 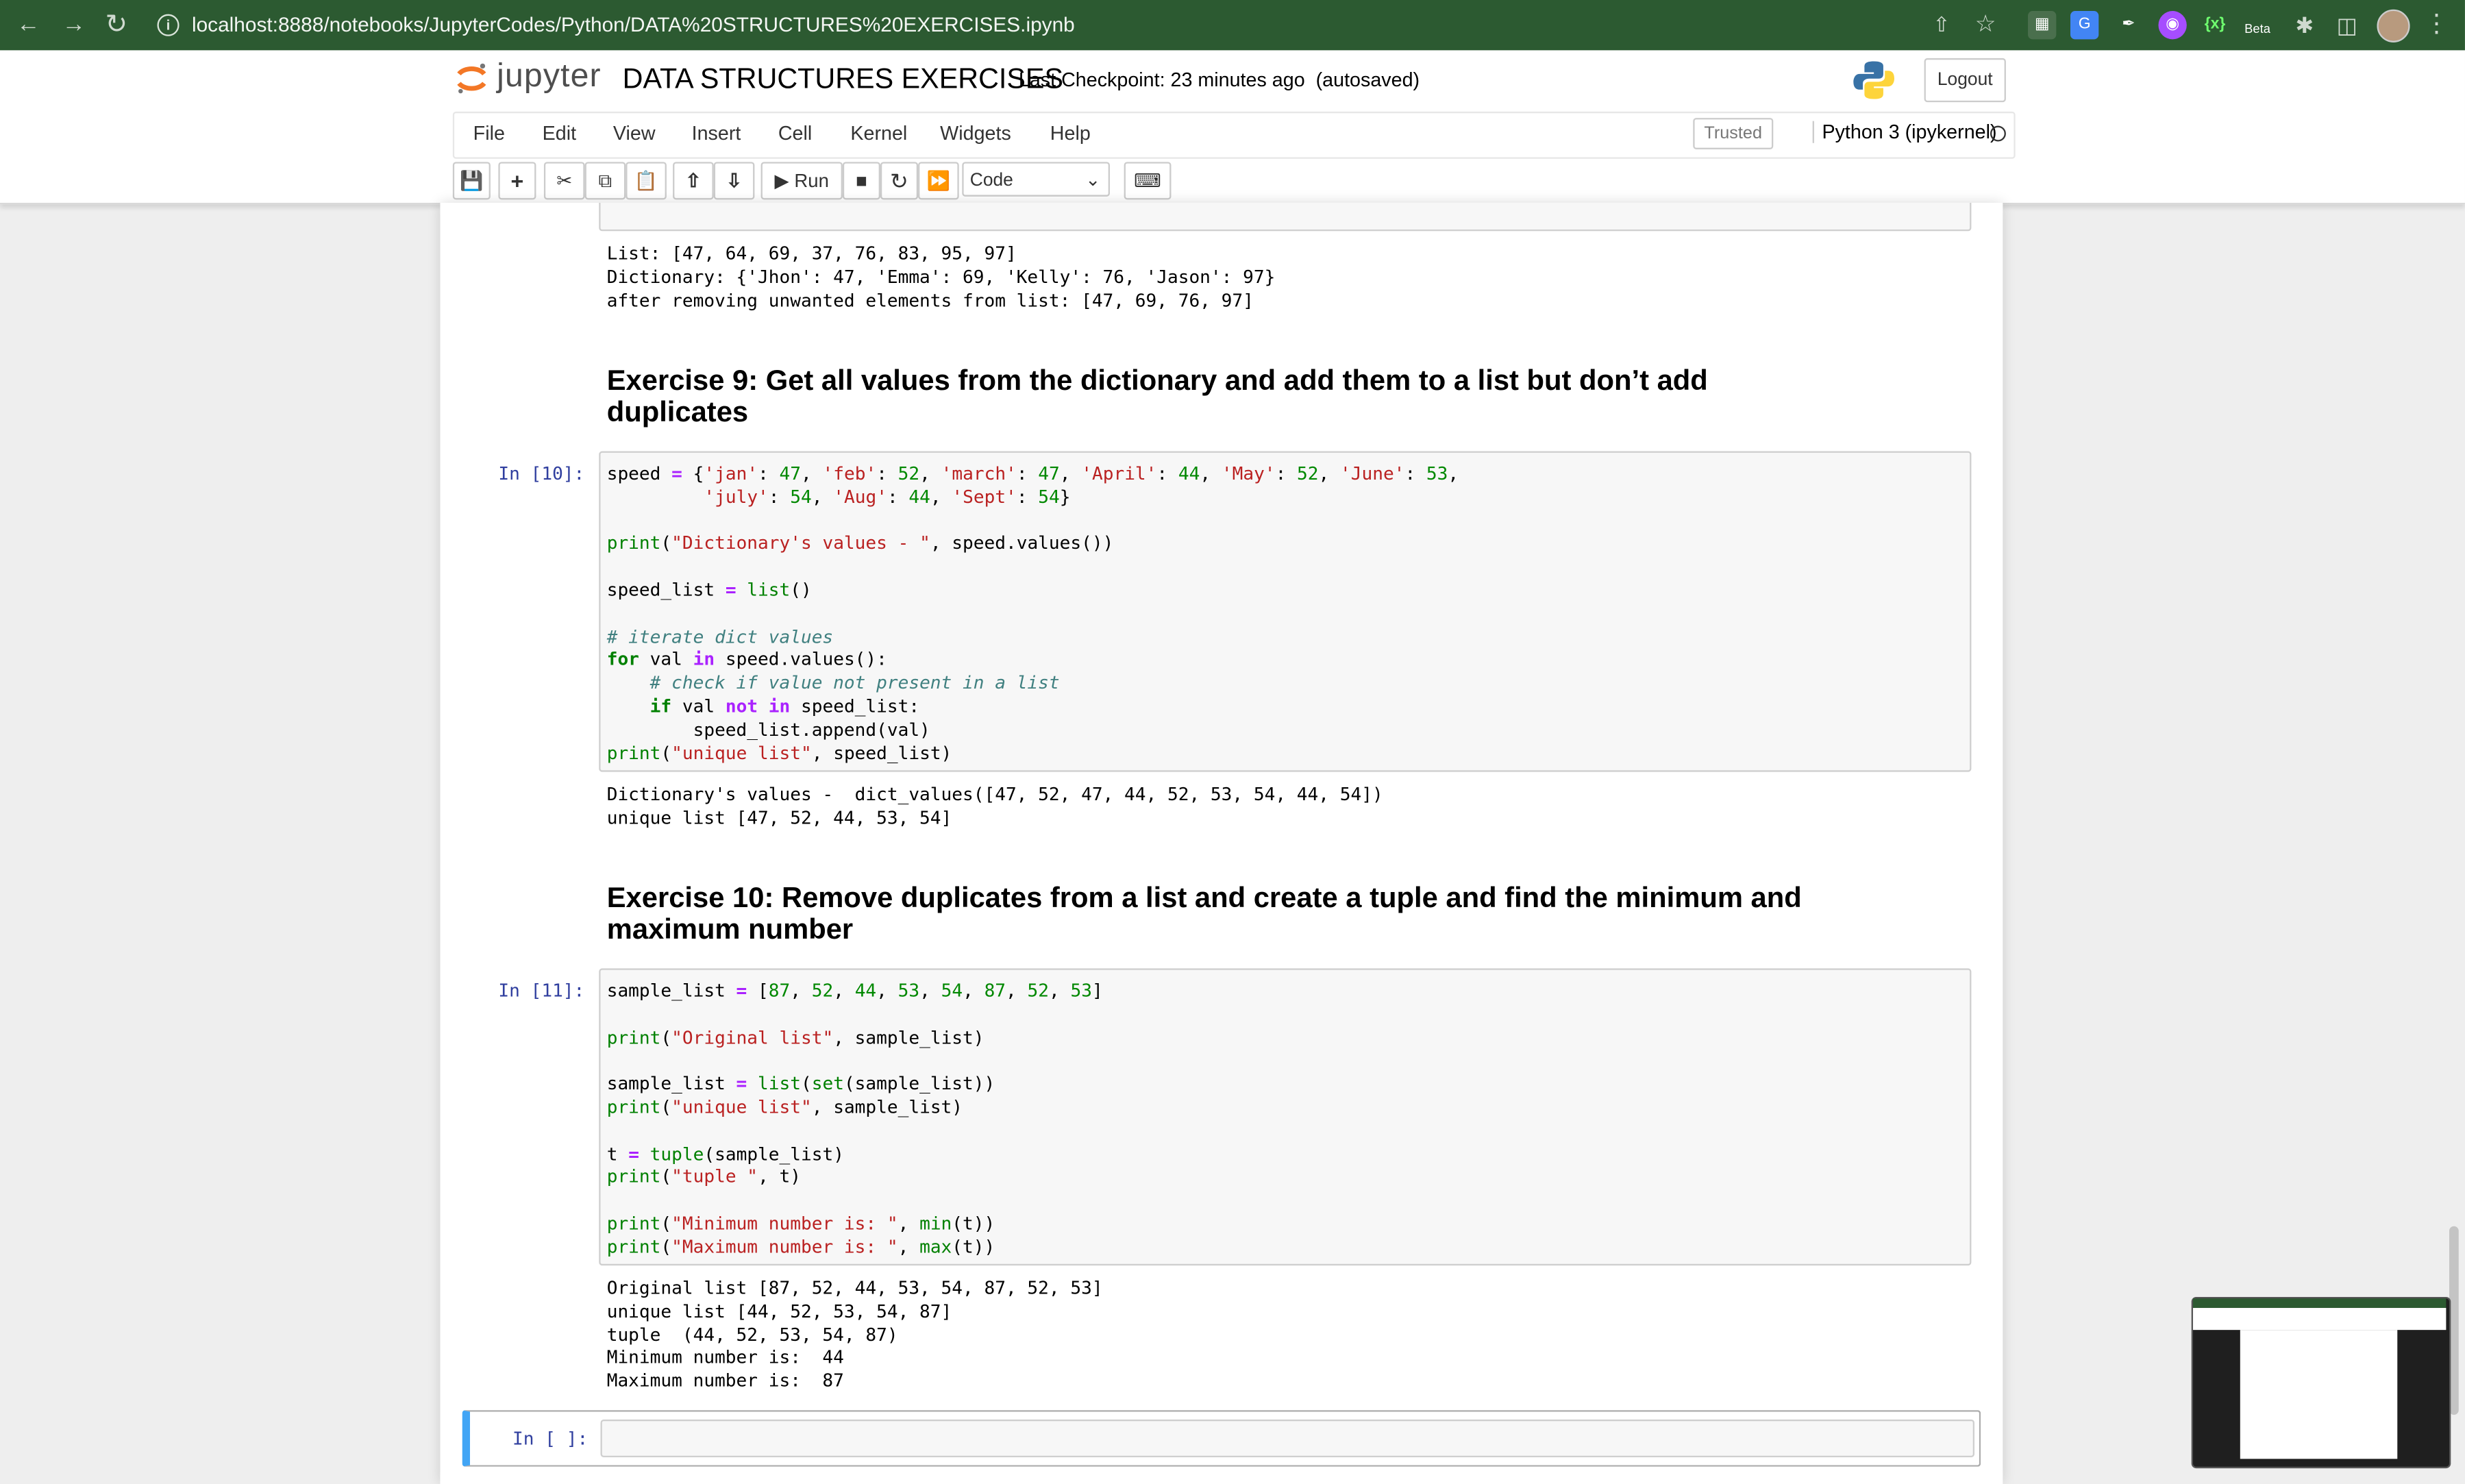 I want to click on thumbnail-header, so click(x=2319, y=1319).